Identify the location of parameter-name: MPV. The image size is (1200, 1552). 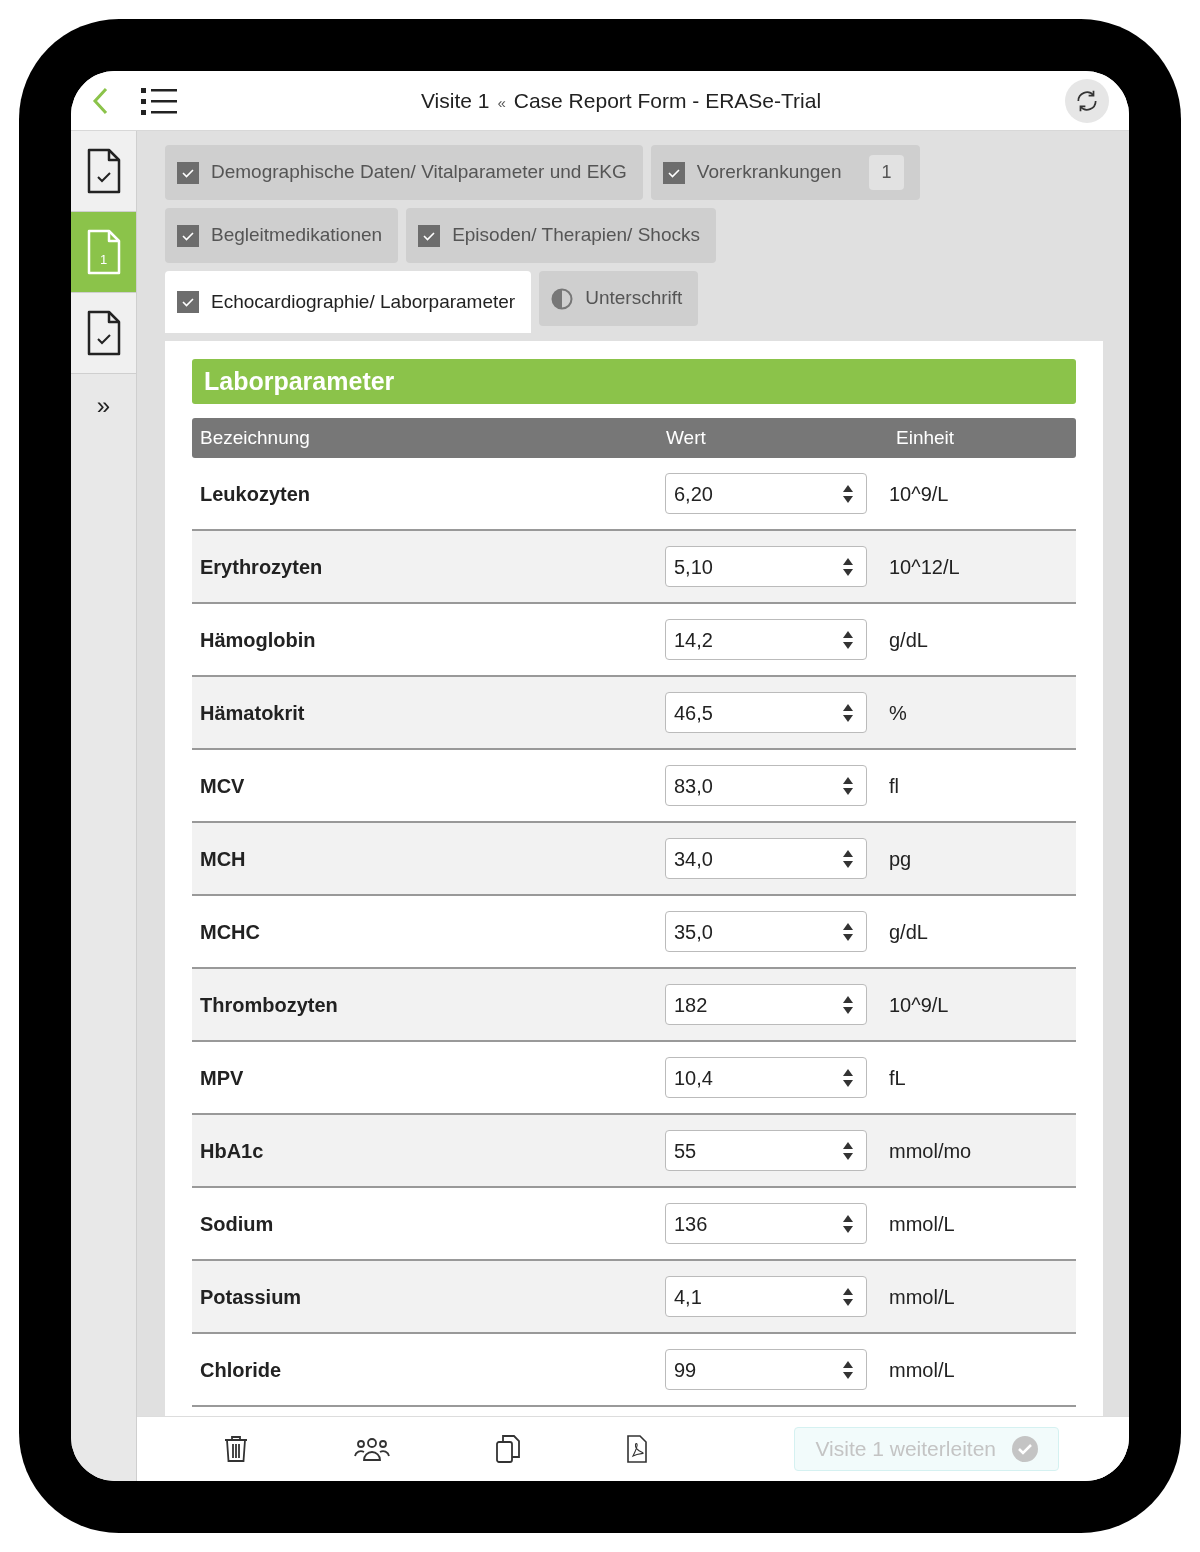
(222, 1078).